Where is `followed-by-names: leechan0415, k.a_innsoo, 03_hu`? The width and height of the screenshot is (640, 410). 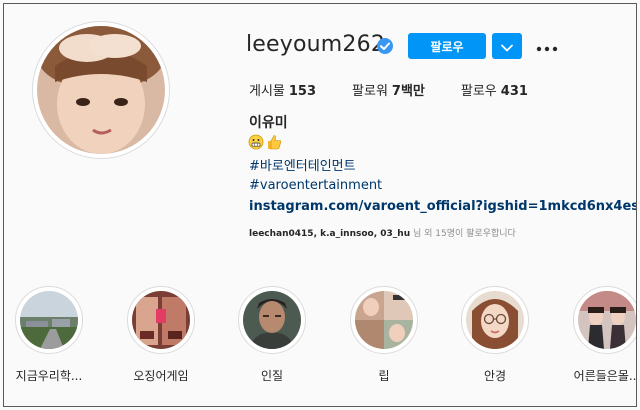 followed-by-names: leechan0415, k.a_innsoo, 03_hu is located at coordinates (330, 234).